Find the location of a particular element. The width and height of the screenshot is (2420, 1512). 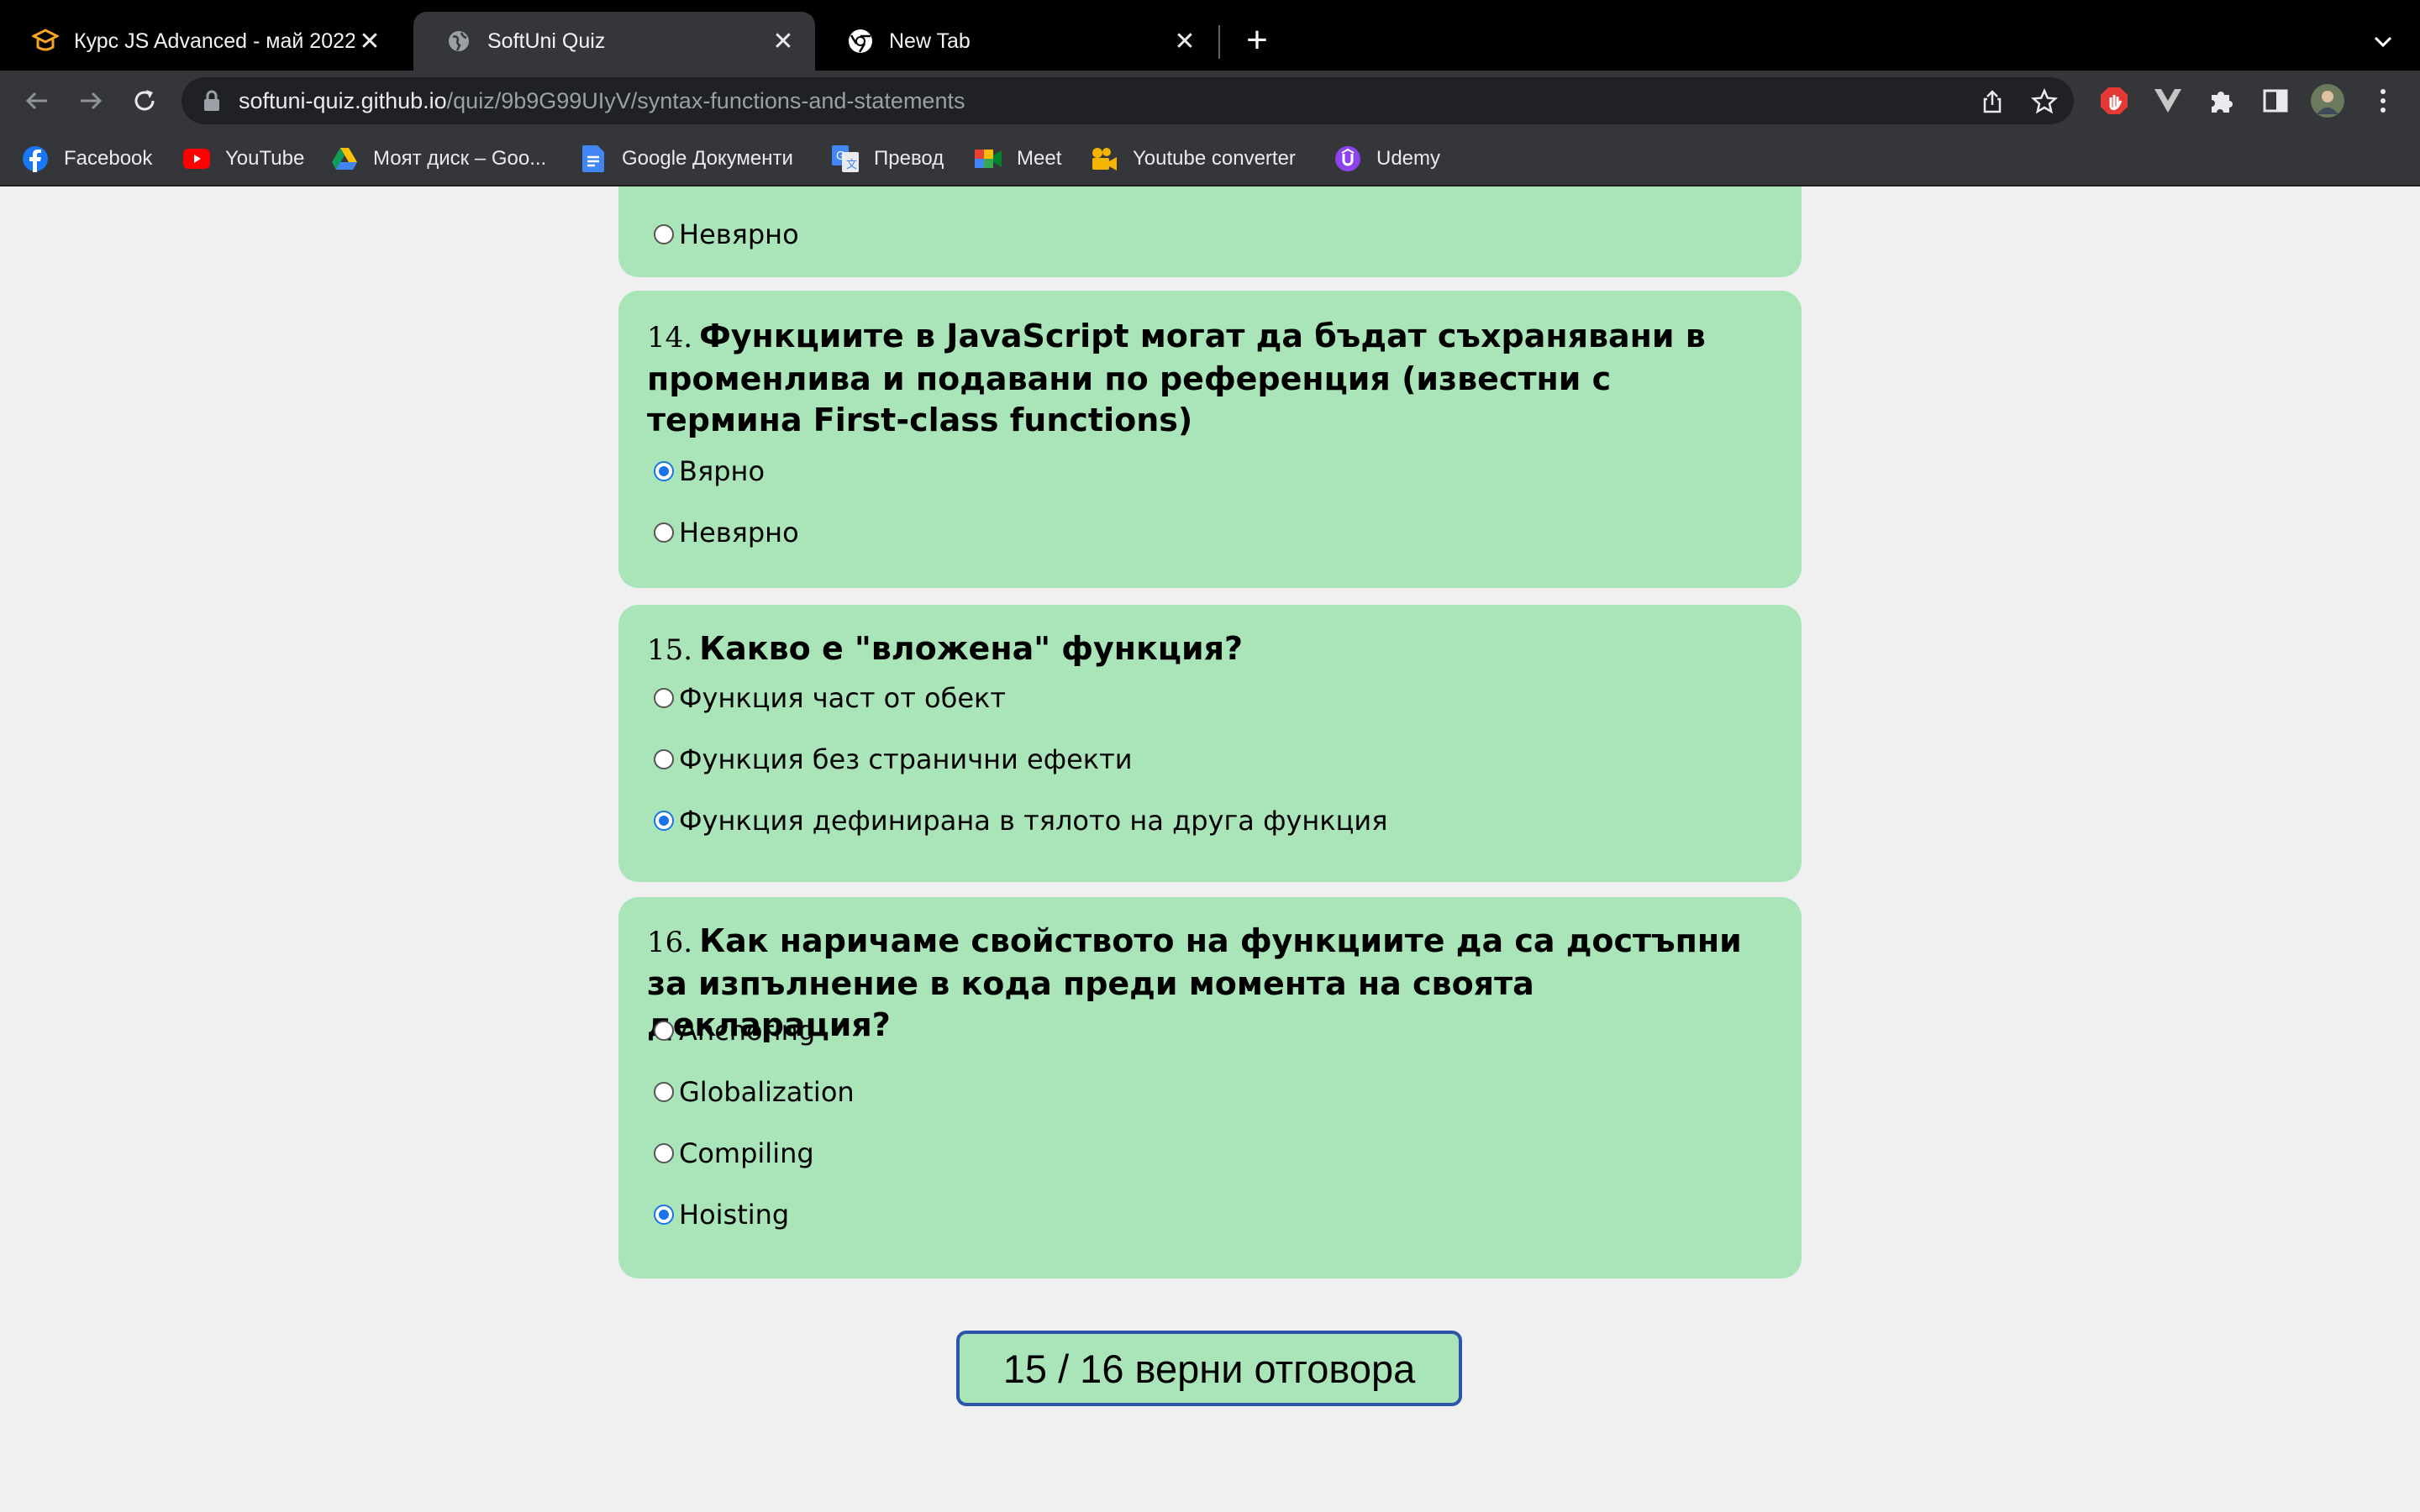

answer-option: Globalization is located at coordinates (754, 1092).